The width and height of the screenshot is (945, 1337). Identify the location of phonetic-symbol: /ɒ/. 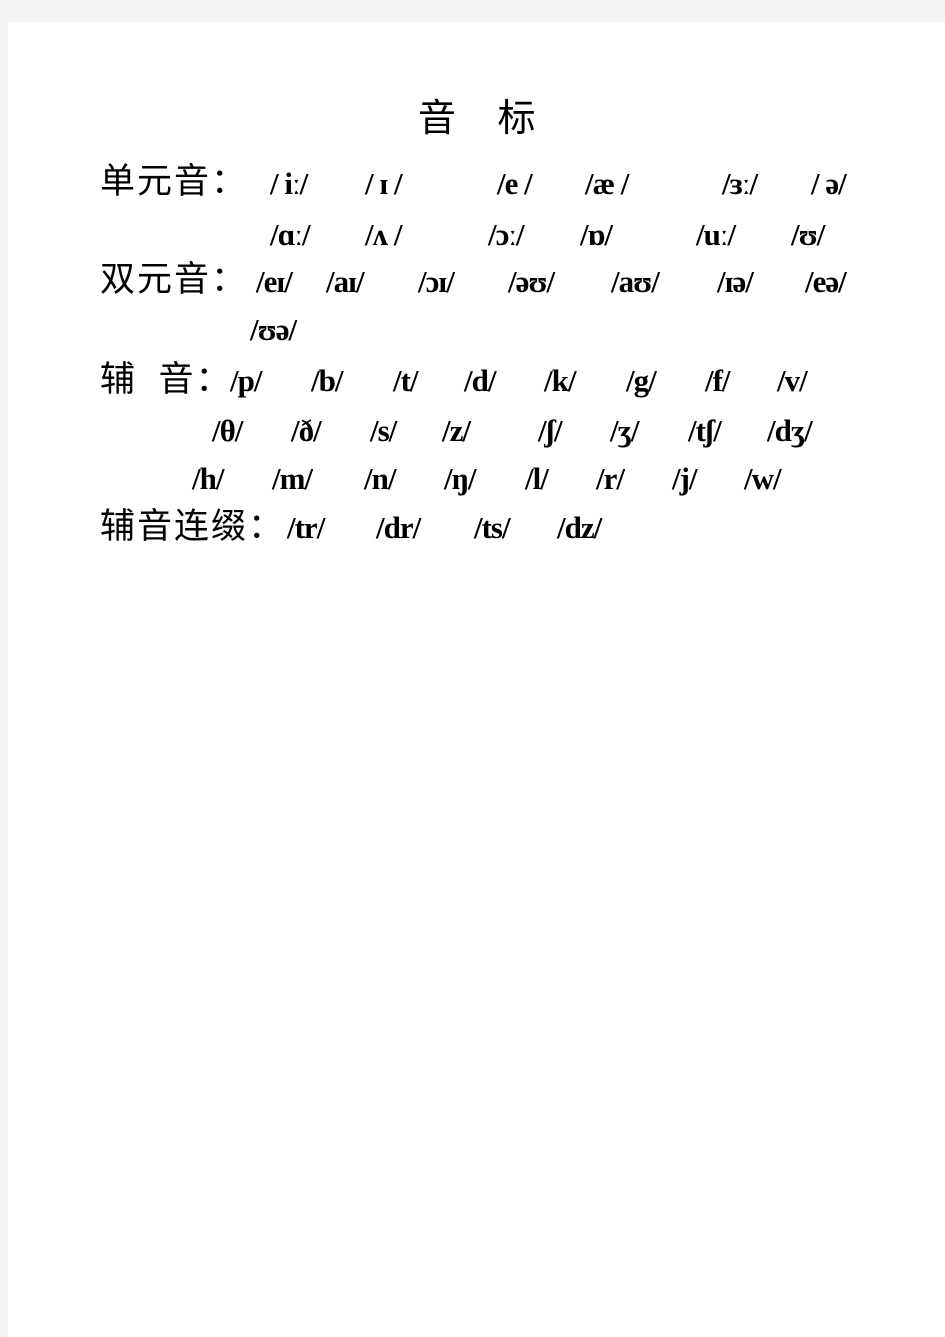
(596, 234).